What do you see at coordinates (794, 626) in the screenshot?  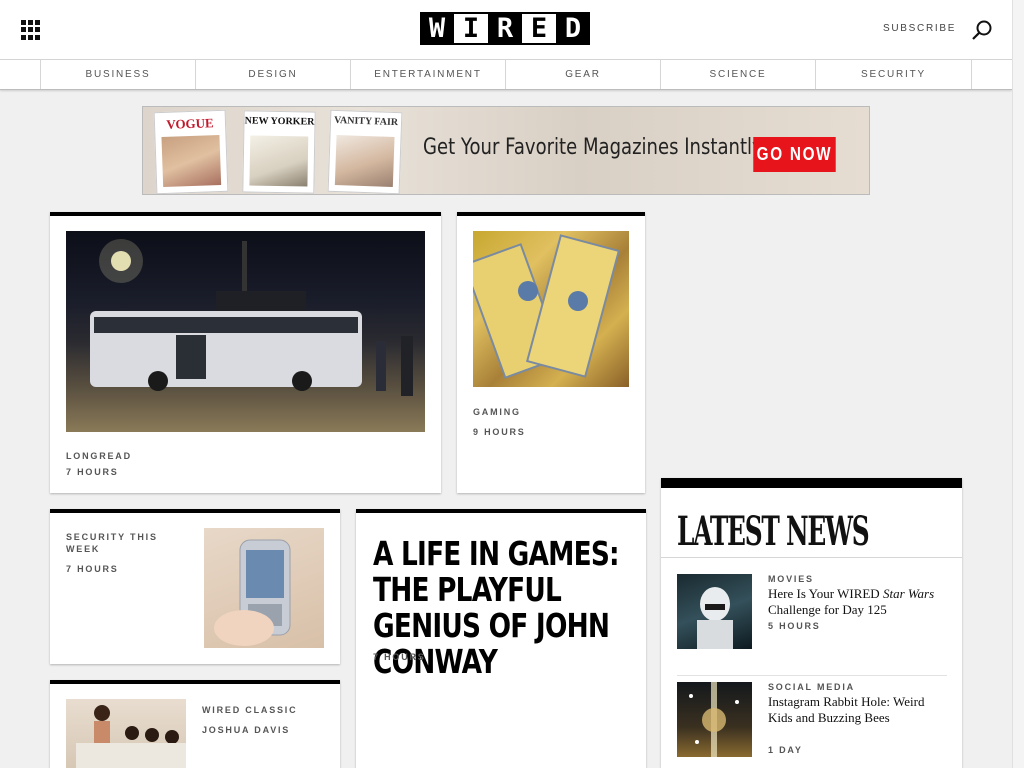 I see `news-time: 5 HOURS` at bounding box center [794, 626].